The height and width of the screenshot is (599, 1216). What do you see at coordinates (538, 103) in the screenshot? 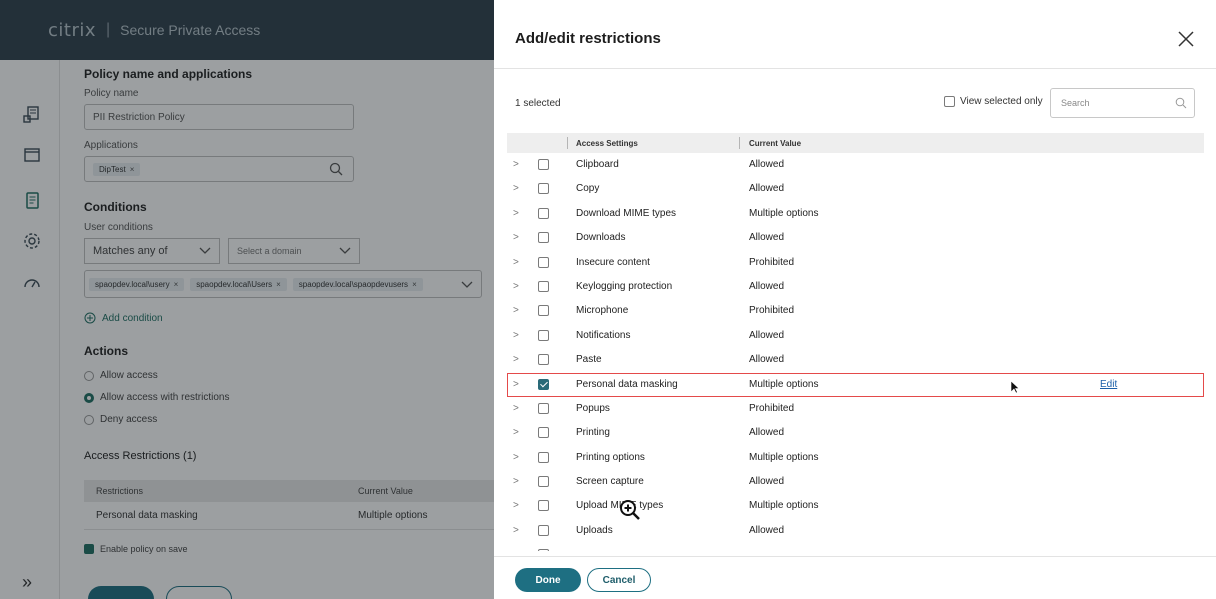
I see `selected-count: 1 selected` at bounding box center [538, 103].